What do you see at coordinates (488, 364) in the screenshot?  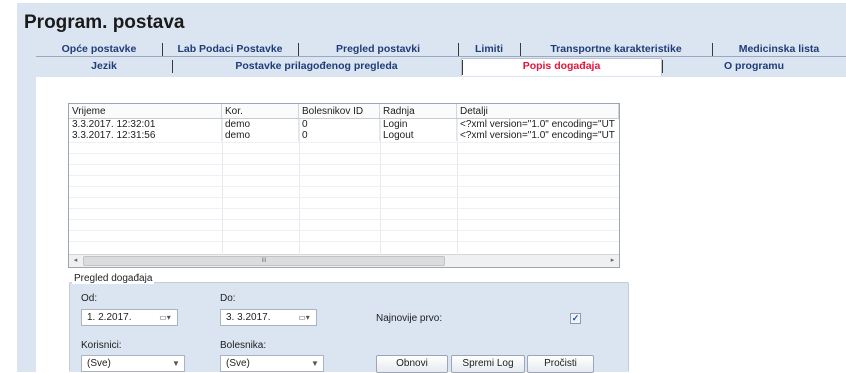 I see `save-log-button: Spremi Log` at bounding box center [488, 364].